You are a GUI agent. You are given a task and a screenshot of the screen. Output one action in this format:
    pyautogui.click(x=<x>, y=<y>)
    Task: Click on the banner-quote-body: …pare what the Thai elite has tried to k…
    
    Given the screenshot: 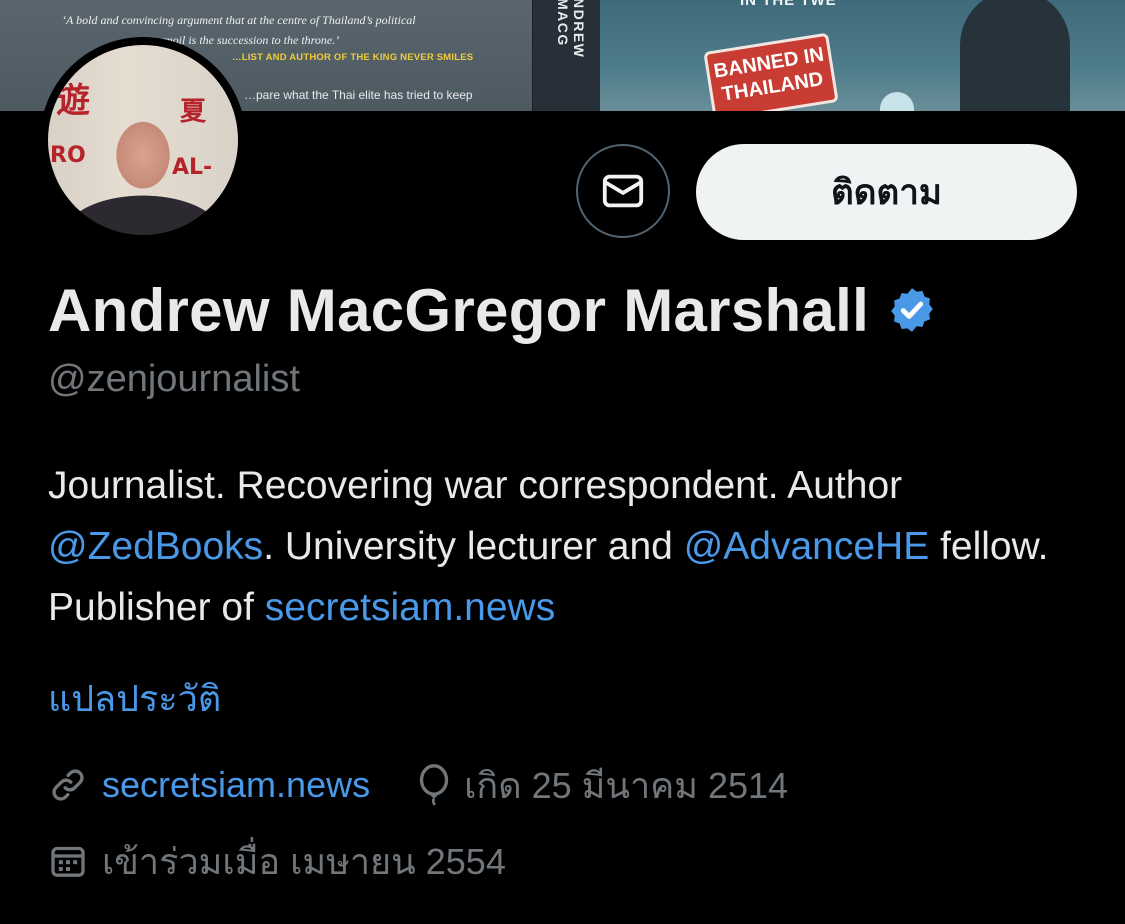 What is the action you would take?
    pyautogui.click(x=358, y=95)
    